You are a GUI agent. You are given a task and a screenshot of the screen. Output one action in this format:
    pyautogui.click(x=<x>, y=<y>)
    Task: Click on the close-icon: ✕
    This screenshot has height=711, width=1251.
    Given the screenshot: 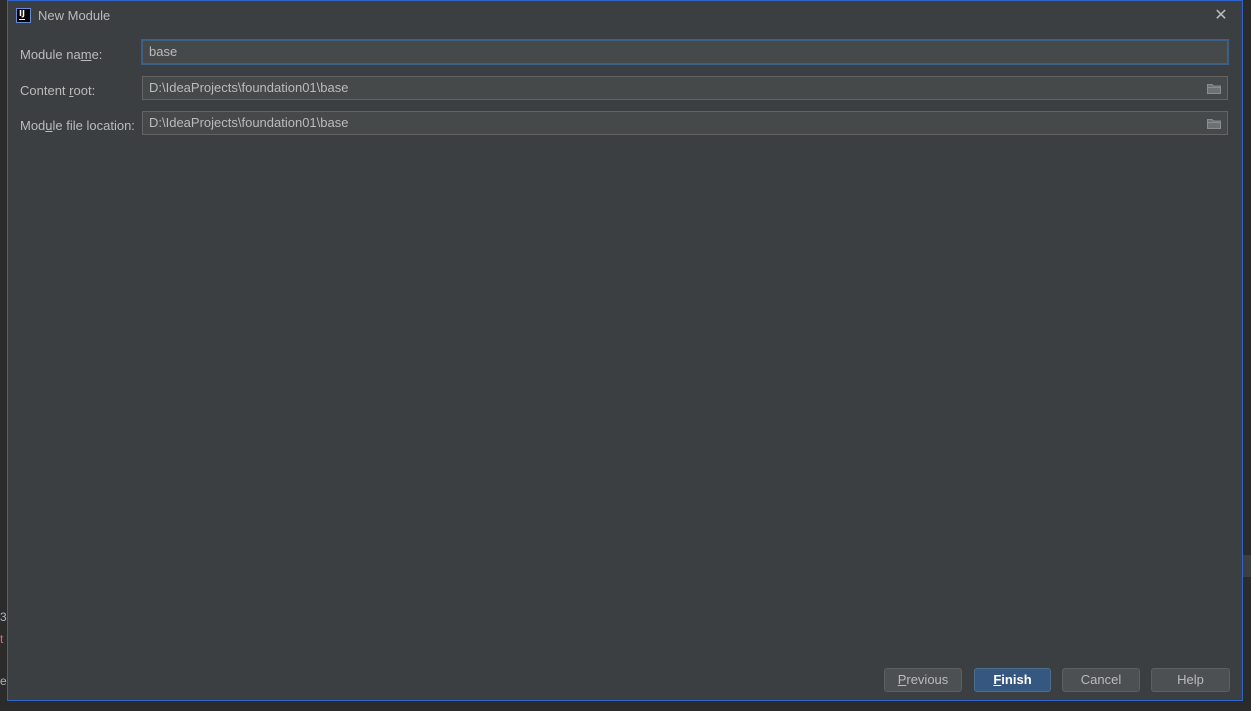 What is the action you would take?
    pyautogui.click(x=1221, y=16)
    